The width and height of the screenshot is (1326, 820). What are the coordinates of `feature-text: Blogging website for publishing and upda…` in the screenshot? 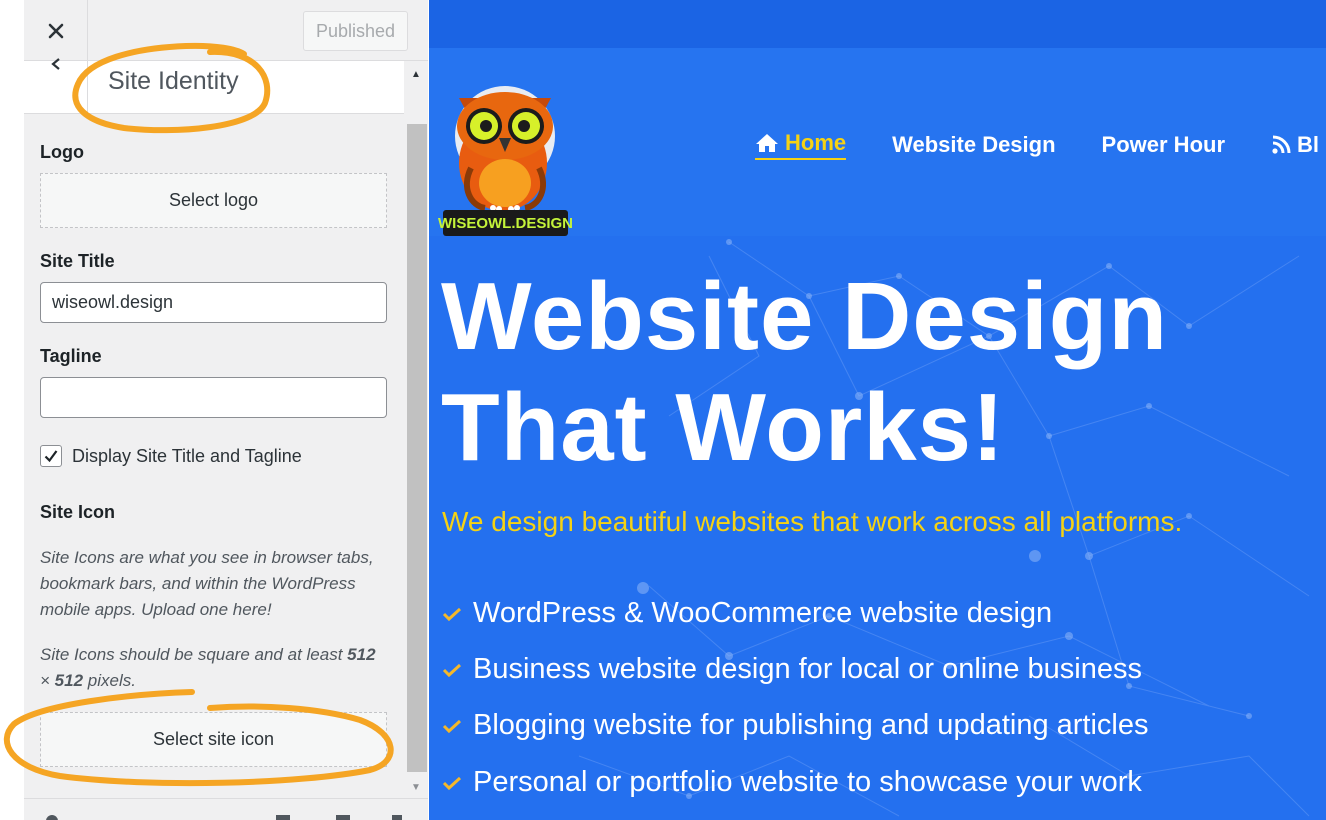 It's located at (811, 725).